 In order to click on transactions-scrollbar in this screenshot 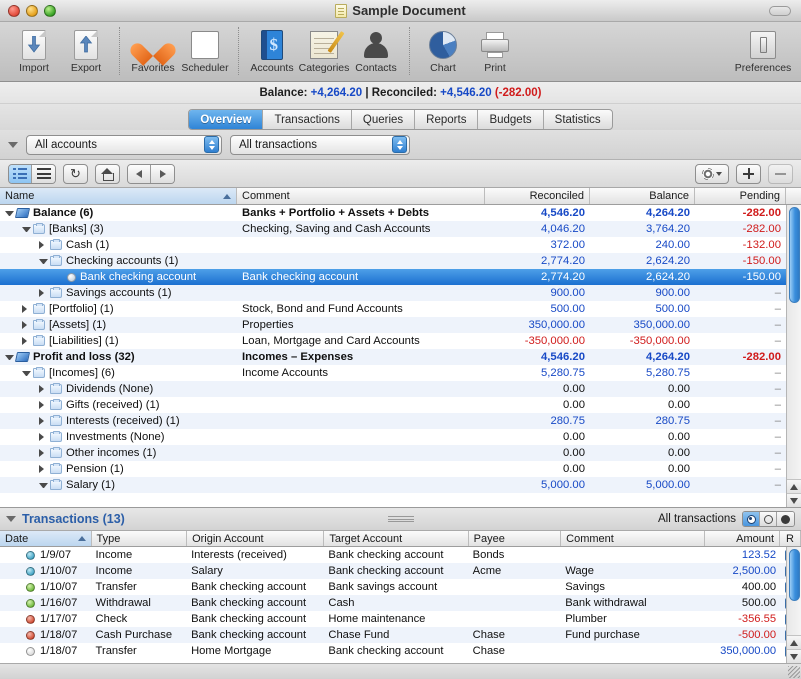, I will do `click(793, 605)`.